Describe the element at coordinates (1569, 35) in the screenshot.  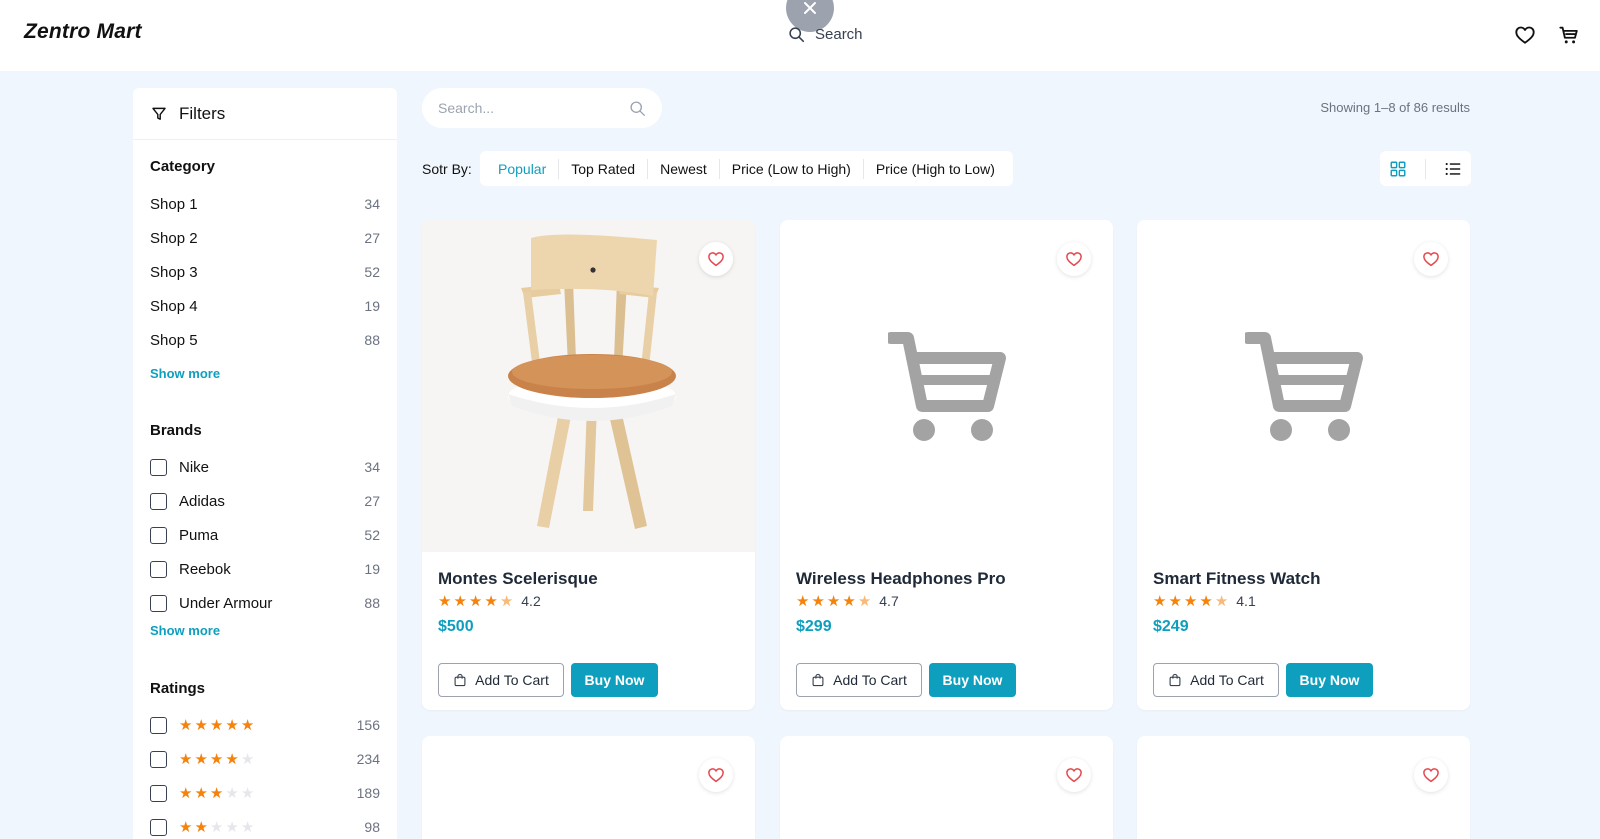
I see `cart-button` at that location.